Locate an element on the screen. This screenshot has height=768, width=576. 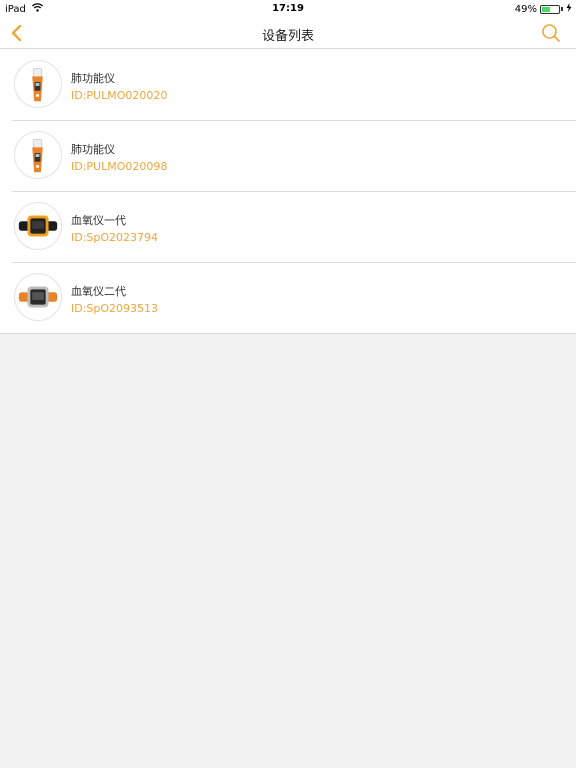
battery-percent: 49% is located at coordinates (525, 9).